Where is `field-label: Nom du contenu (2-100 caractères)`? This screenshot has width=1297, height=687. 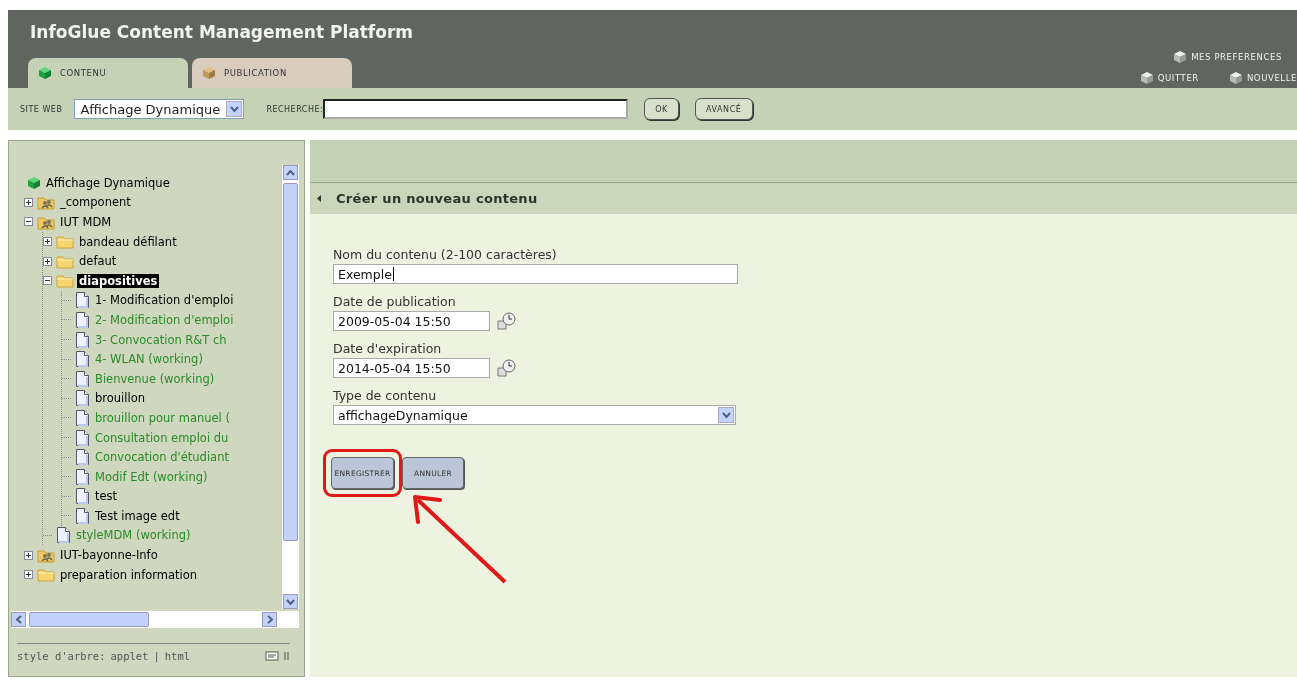
field-label: Nom du contenu (2-100 caractères) is located at coordinates (445, 254).